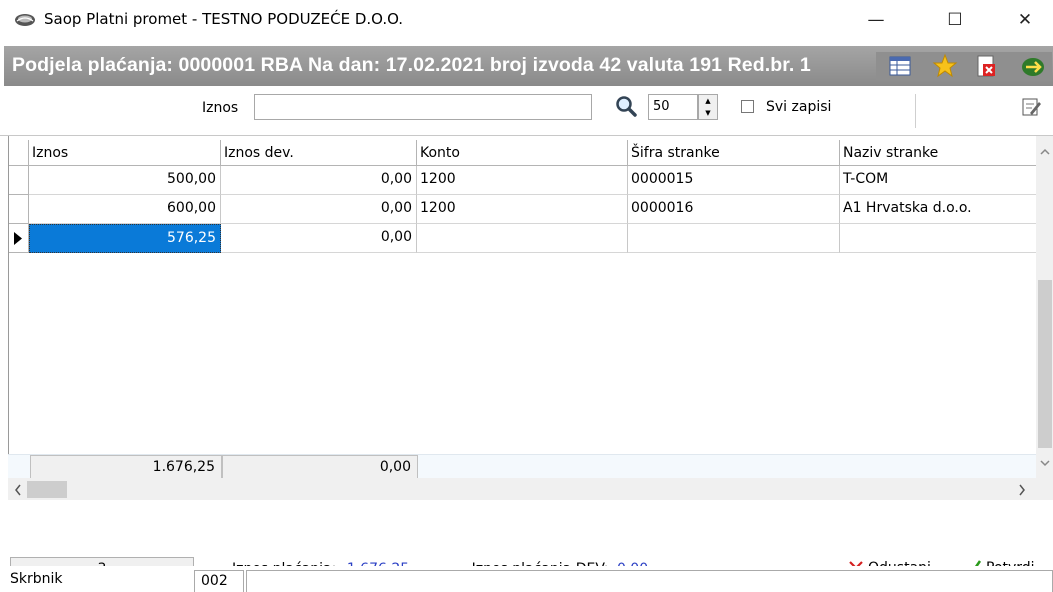 The height and width of the screenshot is (592, 1053). What do you see at coordinates (747, 106) in the screenshot?
I see `all-records-checkbox` at bounding box center [747, 106].